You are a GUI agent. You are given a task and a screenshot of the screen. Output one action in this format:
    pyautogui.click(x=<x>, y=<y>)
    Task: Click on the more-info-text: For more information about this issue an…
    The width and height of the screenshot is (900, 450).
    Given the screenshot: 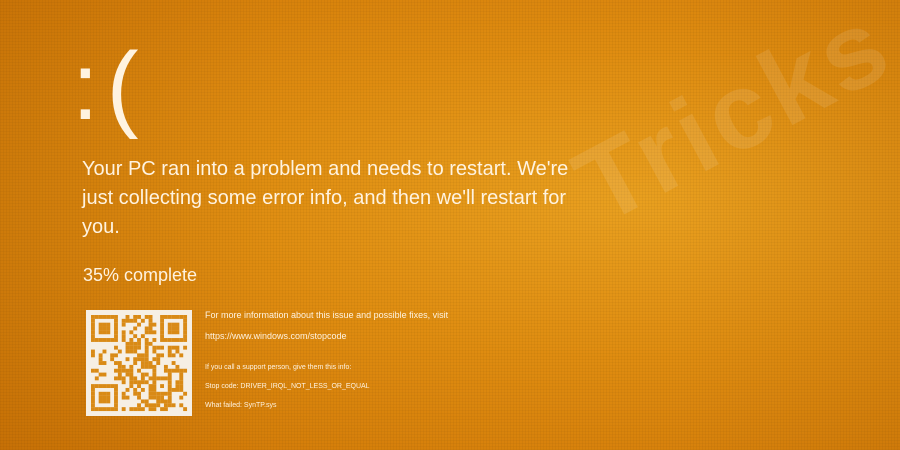 What is the action you would take?
    pyautogui.click(x=327, y=315)
    